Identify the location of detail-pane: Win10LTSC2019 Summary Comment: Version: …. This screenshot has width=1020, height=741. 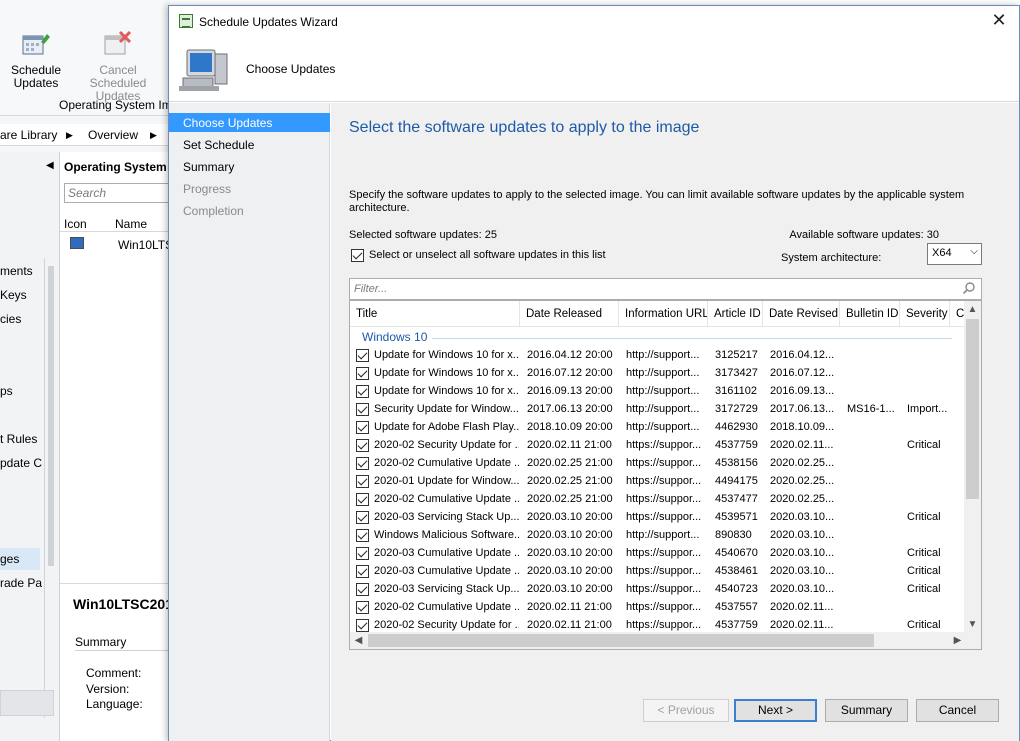
(115, 662).